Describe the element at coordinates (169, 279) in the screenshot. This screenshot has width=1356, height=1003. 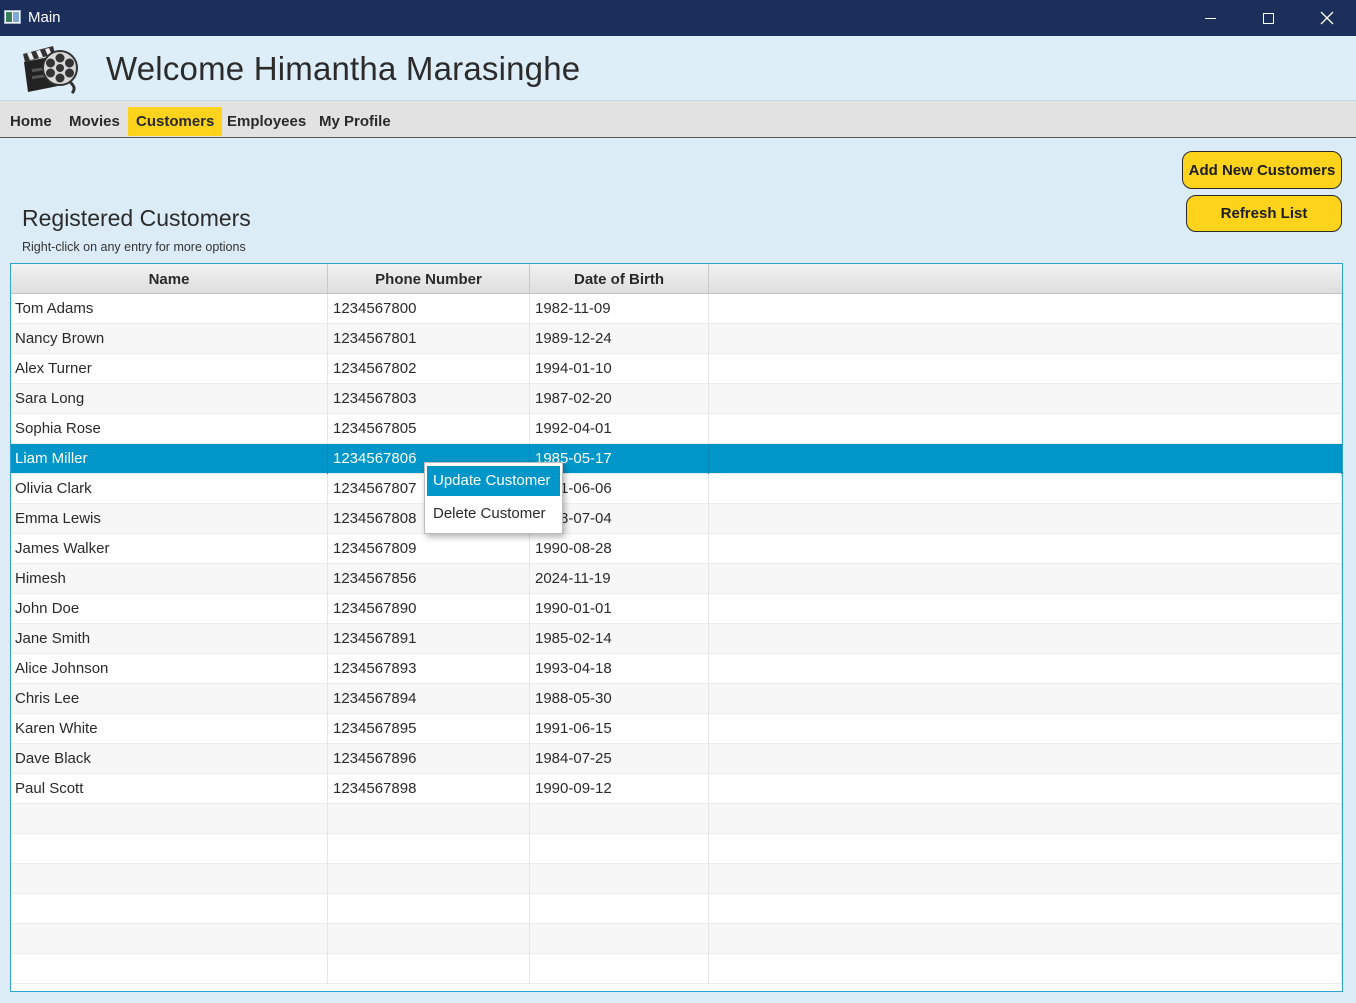
I see `column-header-name: Name` at that location.